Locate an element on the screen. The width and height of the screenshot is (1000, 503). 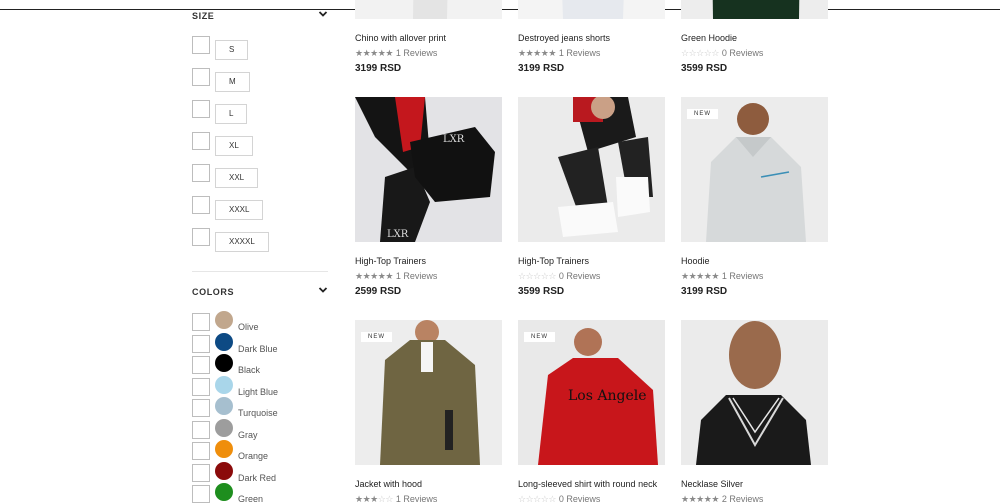
color-option: Green is located at coordinates (260, 493).